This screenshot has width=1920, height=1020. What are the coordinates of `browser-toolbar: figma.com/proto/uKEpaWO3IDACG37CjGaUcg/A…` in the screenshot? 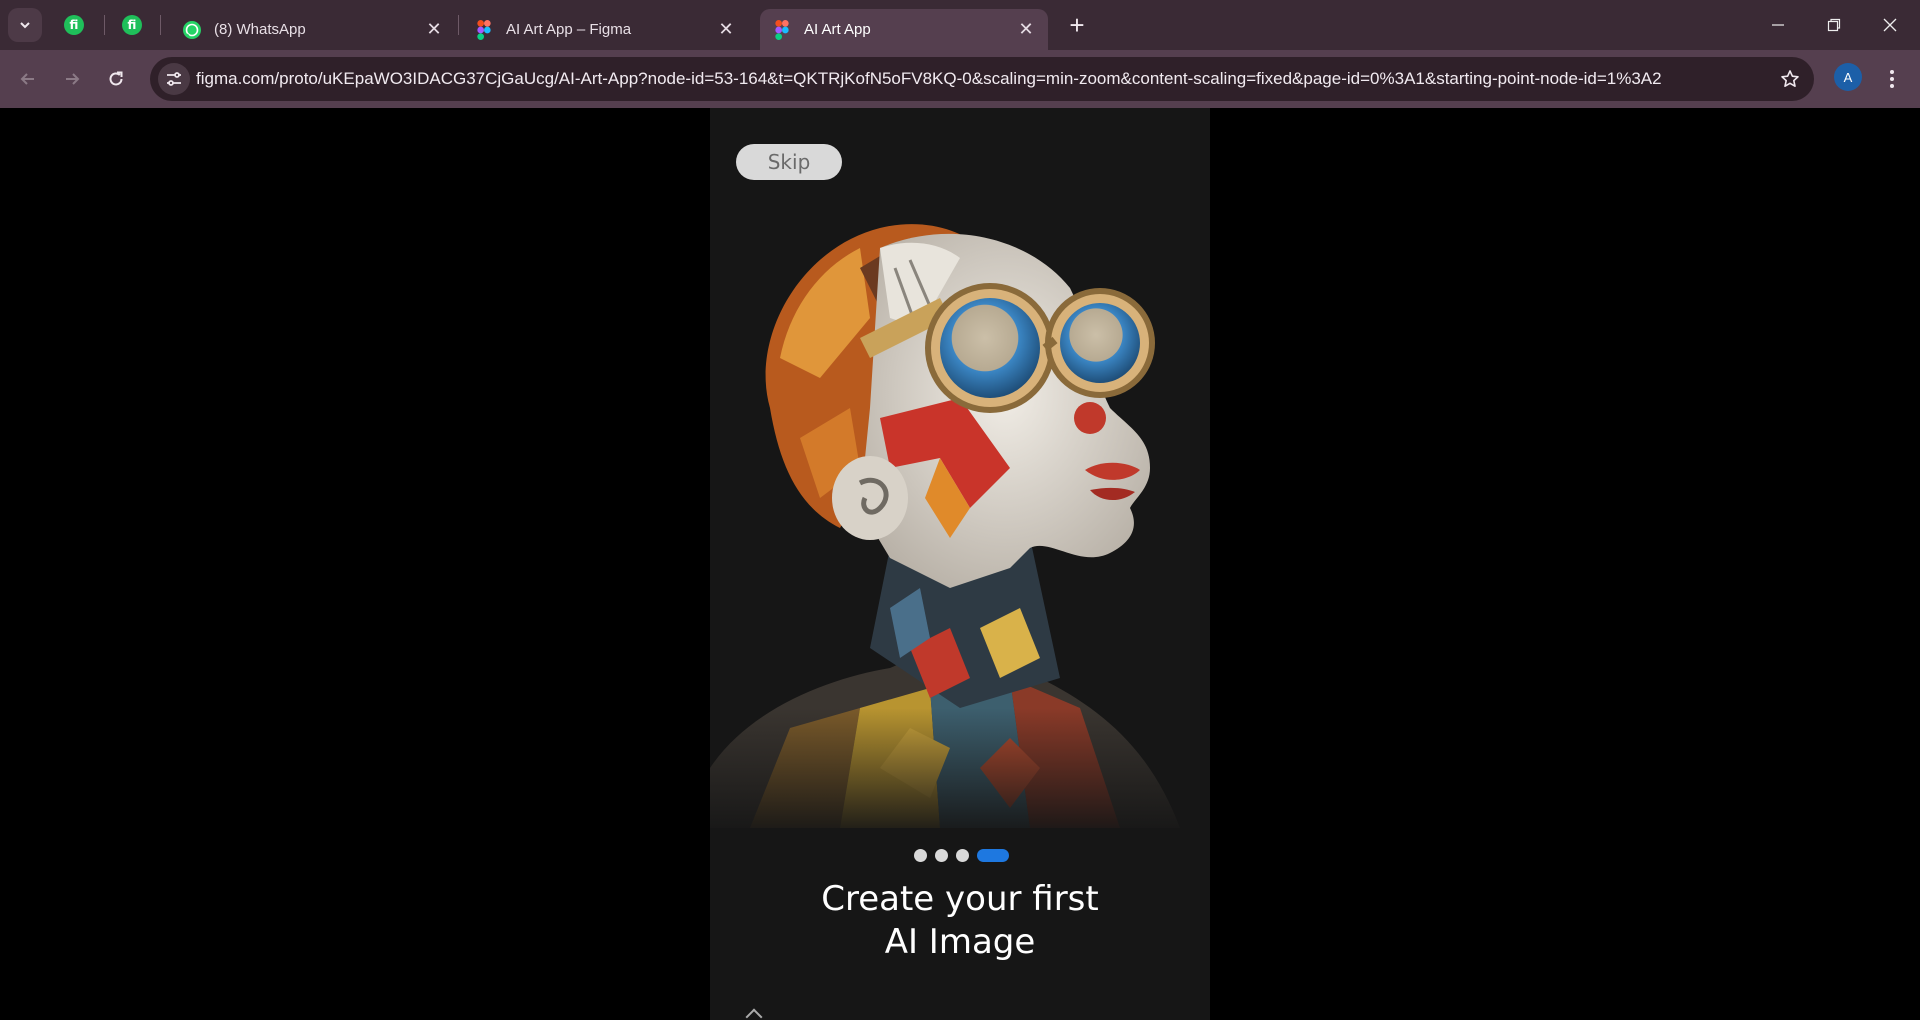 It's located at (960, 79).